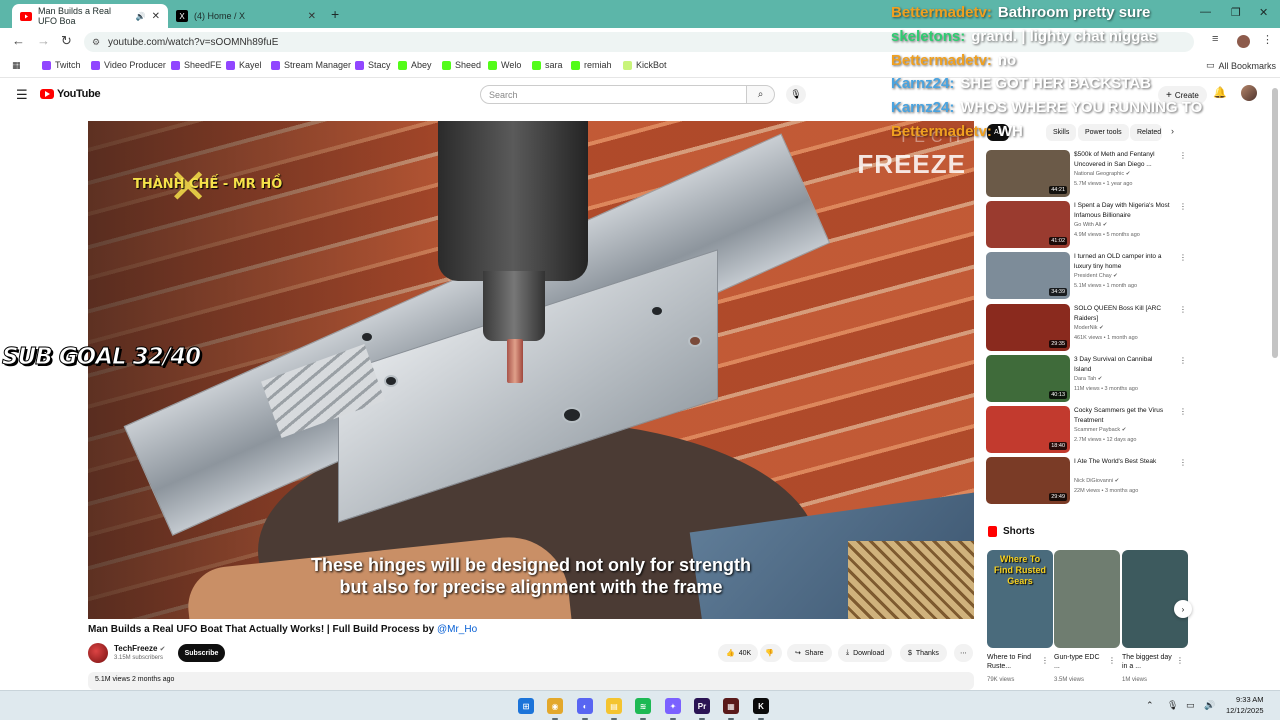 The height and width of the screenshot is (720, 1280). What do you see at coordinates (1243, 41) in the screenshot?
I see `profile-avatar` at bounding box center [1243, 41].